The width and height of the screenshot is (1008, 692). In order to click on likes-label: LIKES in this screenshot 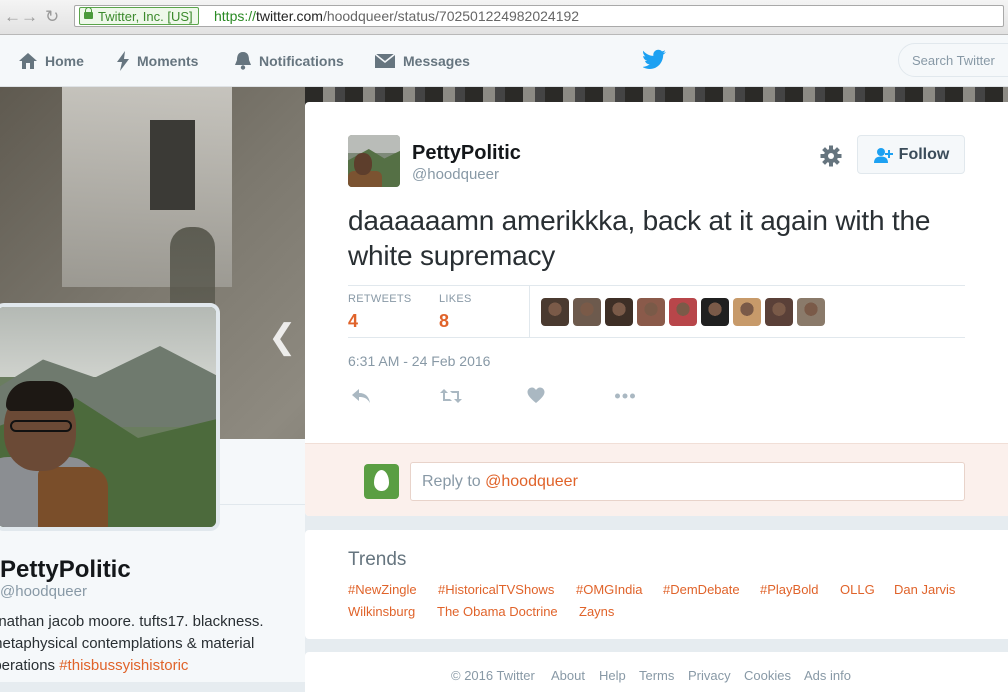, I will do `click(455, 299)`.